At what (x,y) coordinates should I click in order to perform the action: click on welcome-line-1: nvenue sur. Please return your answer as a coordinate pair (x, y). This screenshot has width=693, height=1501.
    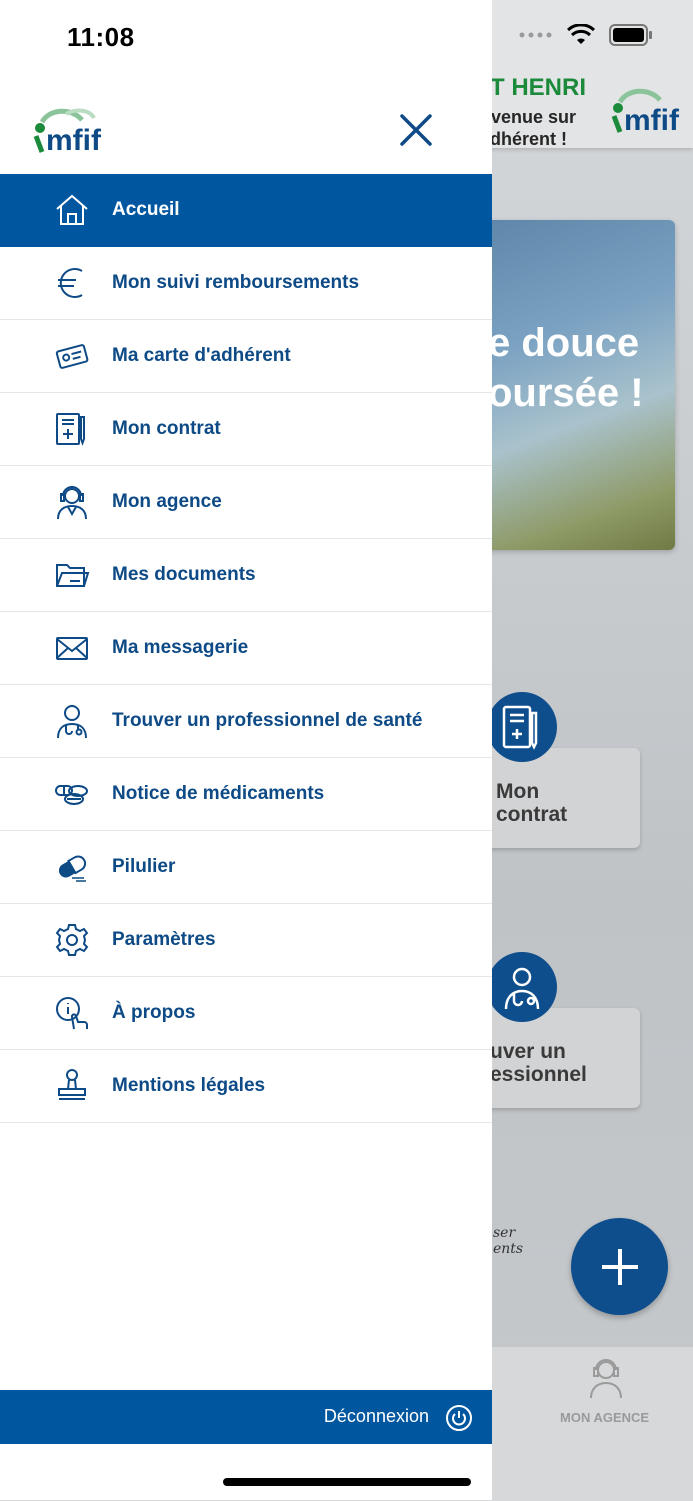
    Looking at the image, I should click on (528, 117).